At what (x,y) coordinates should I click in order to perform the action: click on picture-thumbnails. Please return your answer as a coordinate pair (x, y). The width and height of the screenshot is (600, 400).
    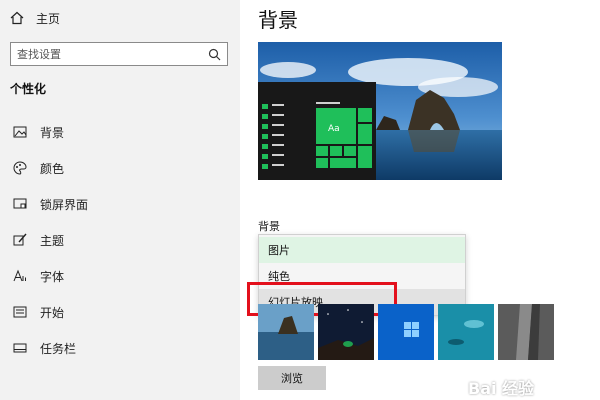
    Looking at the image, I should click on (408, 332).